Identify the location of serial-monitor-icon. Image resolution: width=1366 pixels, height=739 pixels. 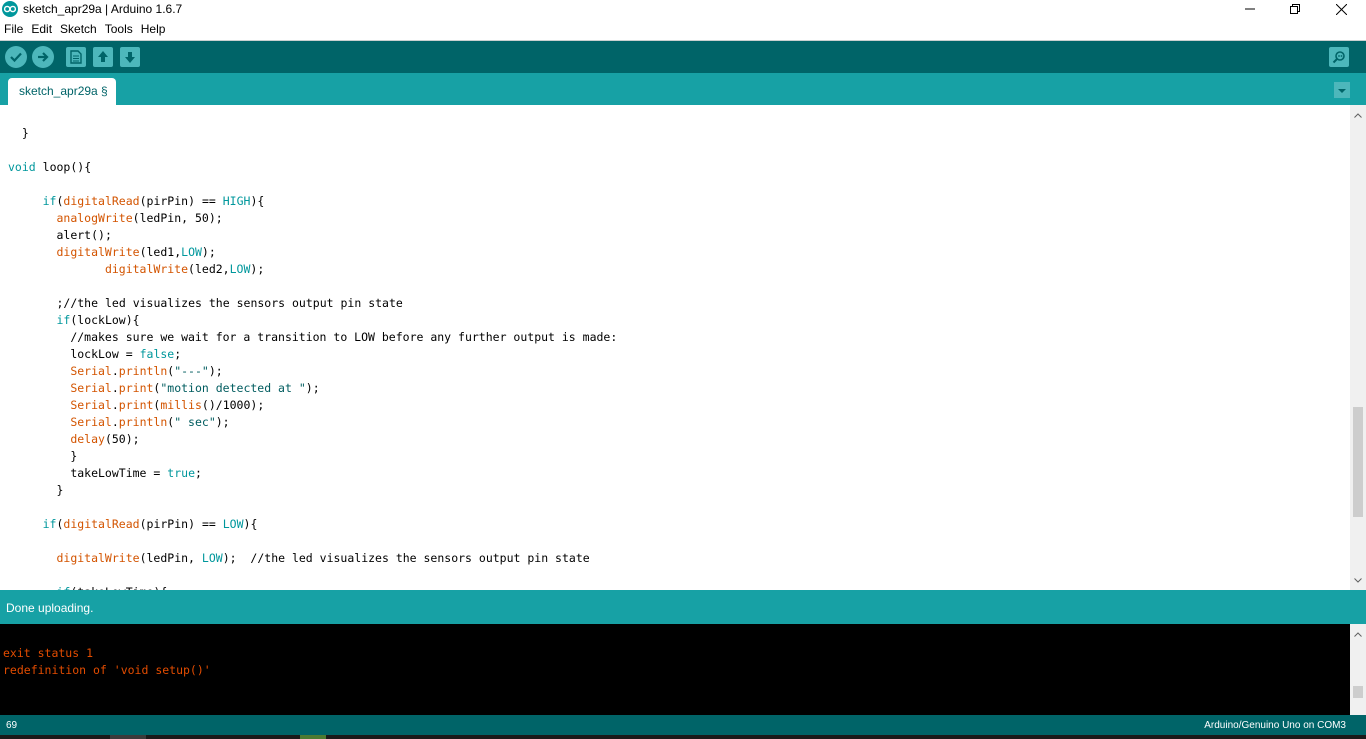
(1339, 57).